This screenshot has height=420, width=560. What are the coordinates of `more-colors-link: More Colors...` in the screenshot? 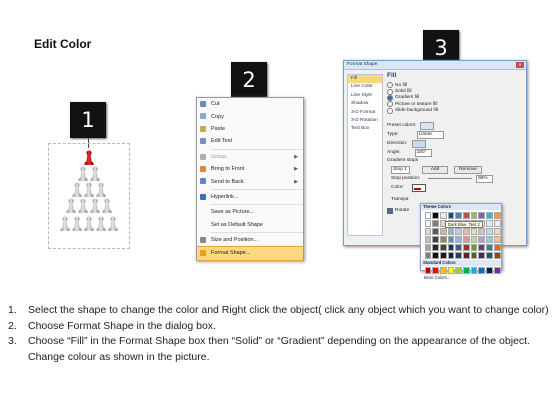 It's located at (461, 277).